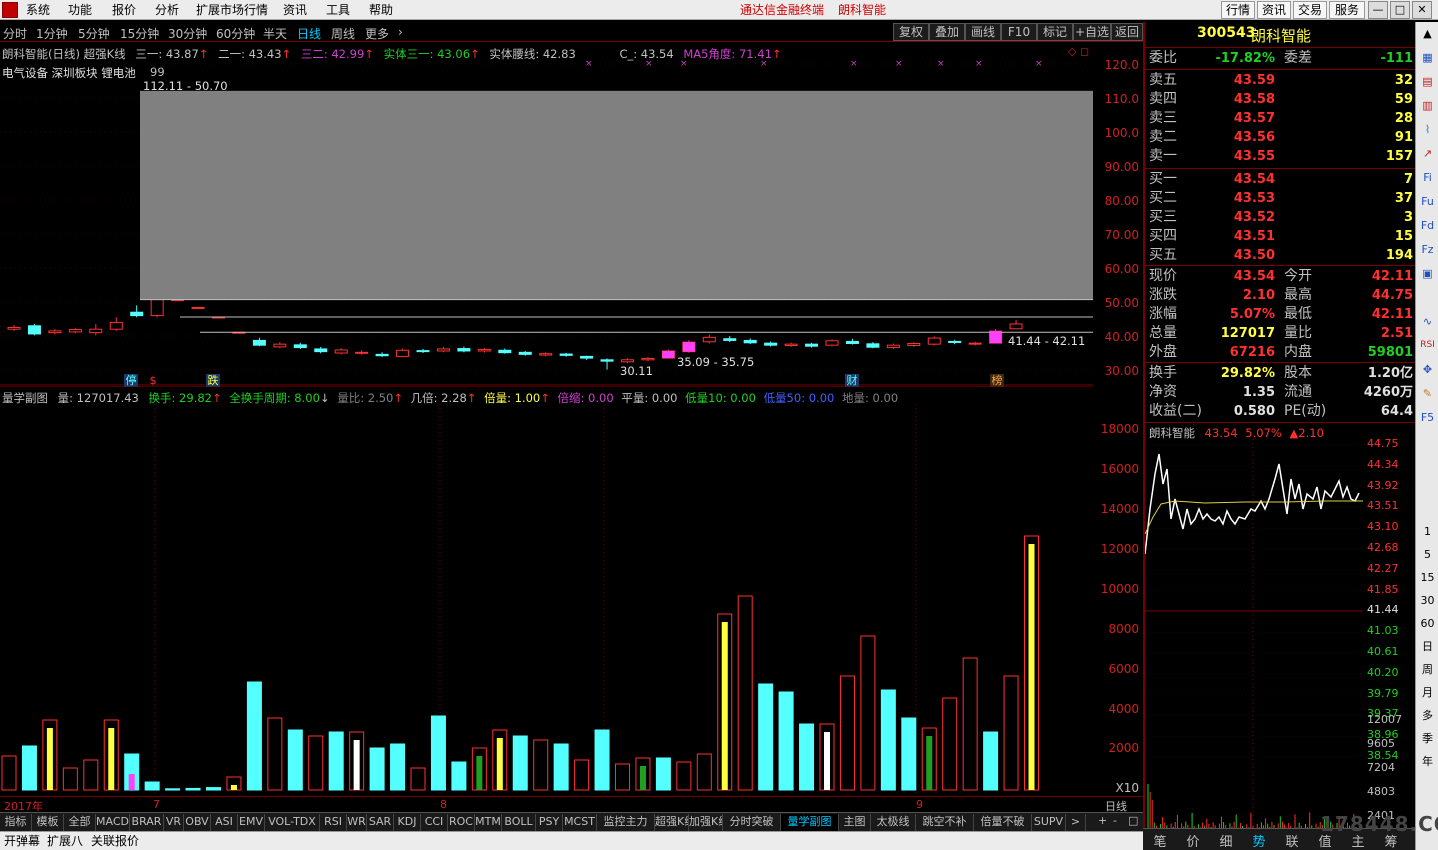  What do you see at coordinates (1427, 105) in the screenshot?
I see `candle-icon: ▥` at bounding box center [1427, 105].